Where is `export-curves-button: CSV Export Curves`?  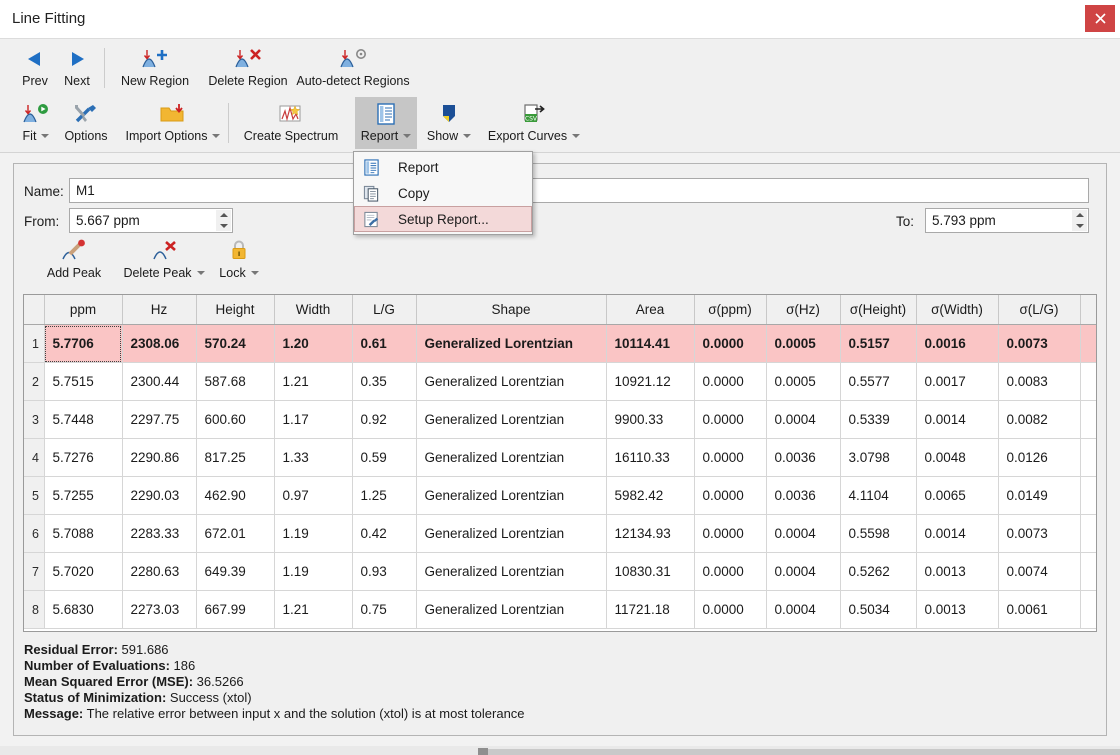
export-curves-button: CSV Export Curves is located at coordinates (534, 120).